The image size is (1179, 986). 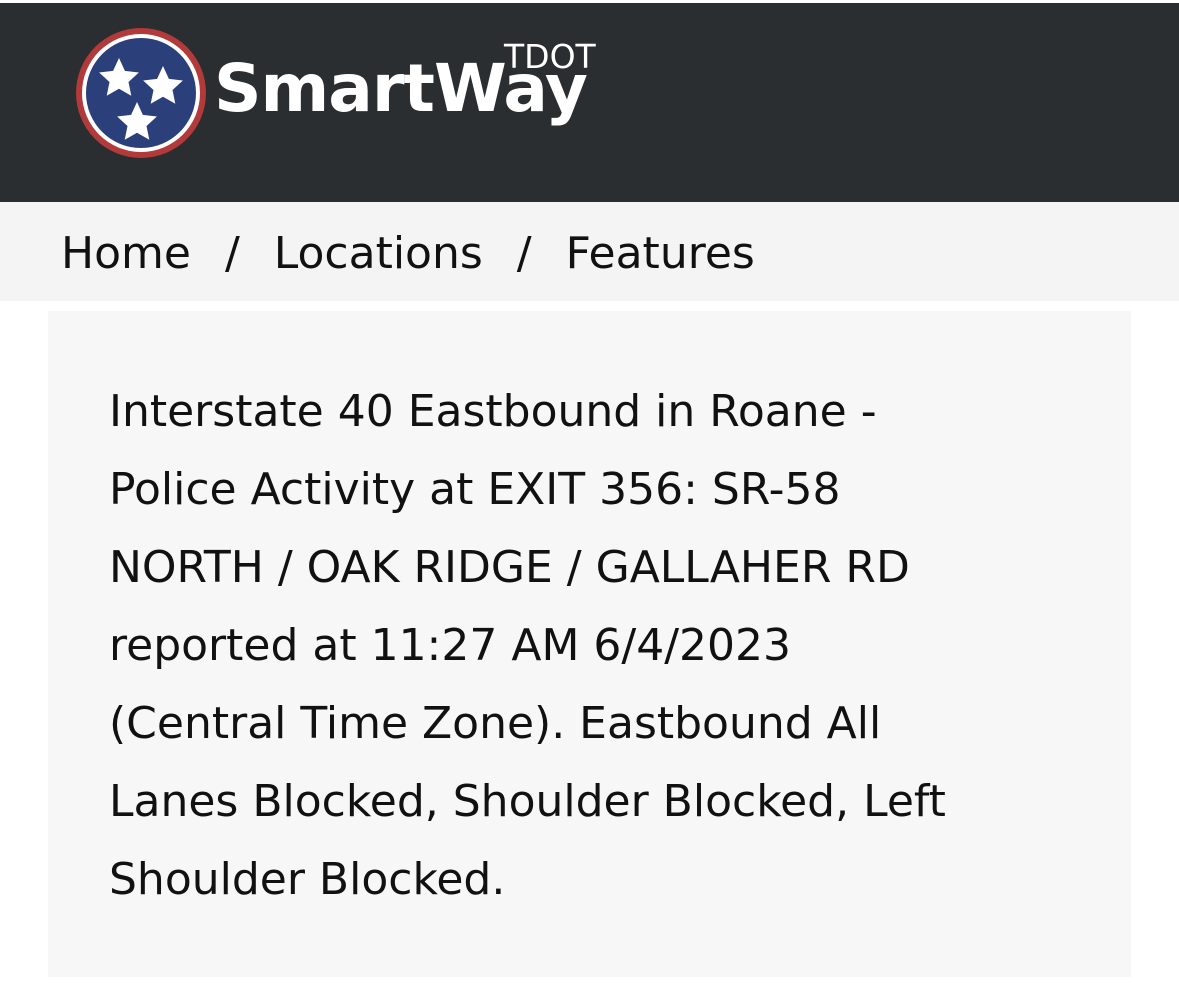 What do you see at coordinates (589, 1) in the screenshot?
I see `status-bar-edge` at bounding box center [589, 1].